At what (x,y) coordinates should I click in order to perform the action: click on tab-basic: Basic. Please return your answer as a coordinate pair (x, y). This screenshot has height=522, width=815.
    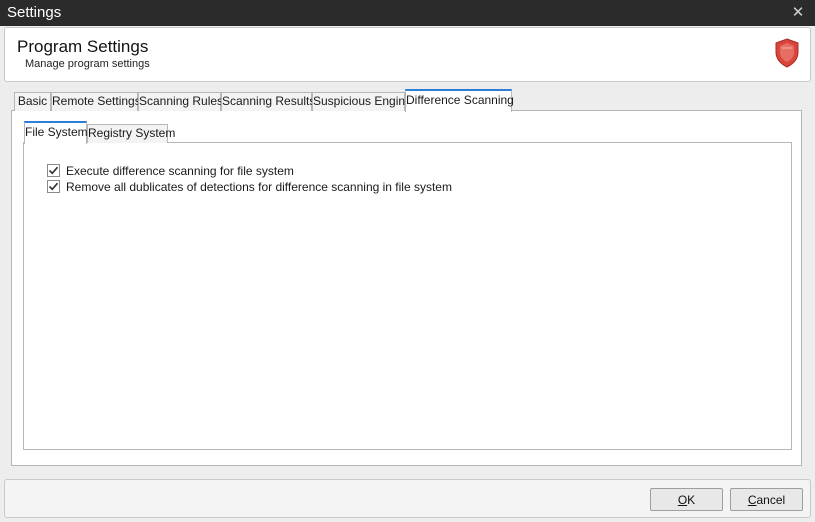
    Looking at the image, I should click on (32, 101).